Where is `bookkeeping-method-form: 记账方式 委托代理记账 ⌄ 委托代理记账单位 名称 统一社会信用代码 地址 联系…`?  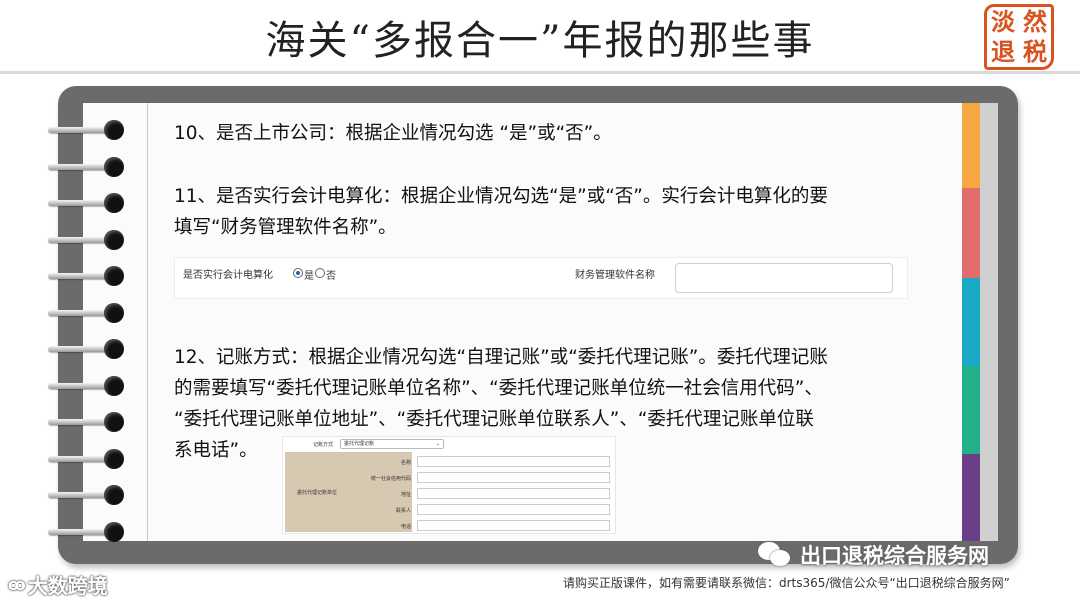
bookkeeping-method-form: 记账方式 委托代理记账 ⌄ 委托代理记账单位 名称 统一社会信用代码 地址 联系… is located at coordinates (449, 485).